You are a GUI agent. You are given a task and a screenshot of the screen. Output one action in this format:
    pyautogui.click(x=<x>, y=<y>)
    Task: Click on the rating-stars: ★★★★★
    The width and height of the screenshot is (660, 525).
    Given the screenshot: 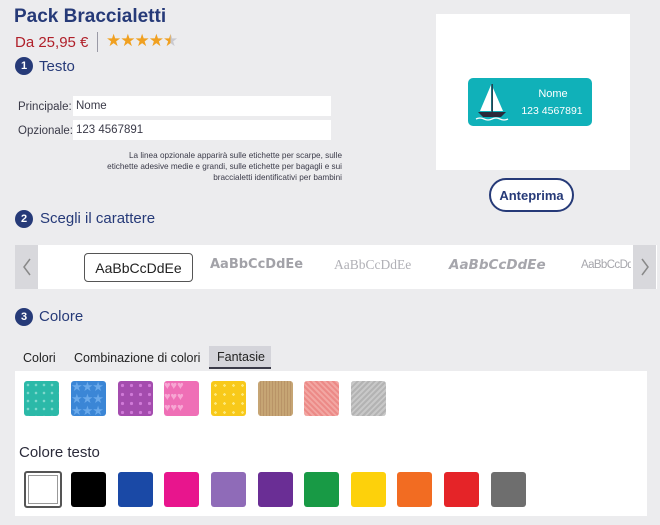 What is the action you would take?
    pyautogui.click(x=142, y=41)
    